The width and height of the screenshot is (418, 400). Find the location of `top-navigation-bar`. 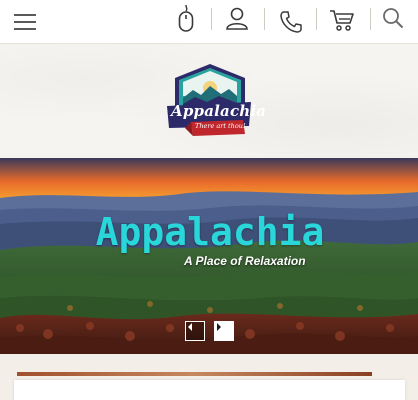

top-navigation-bar is located at coordinates (209, 22).